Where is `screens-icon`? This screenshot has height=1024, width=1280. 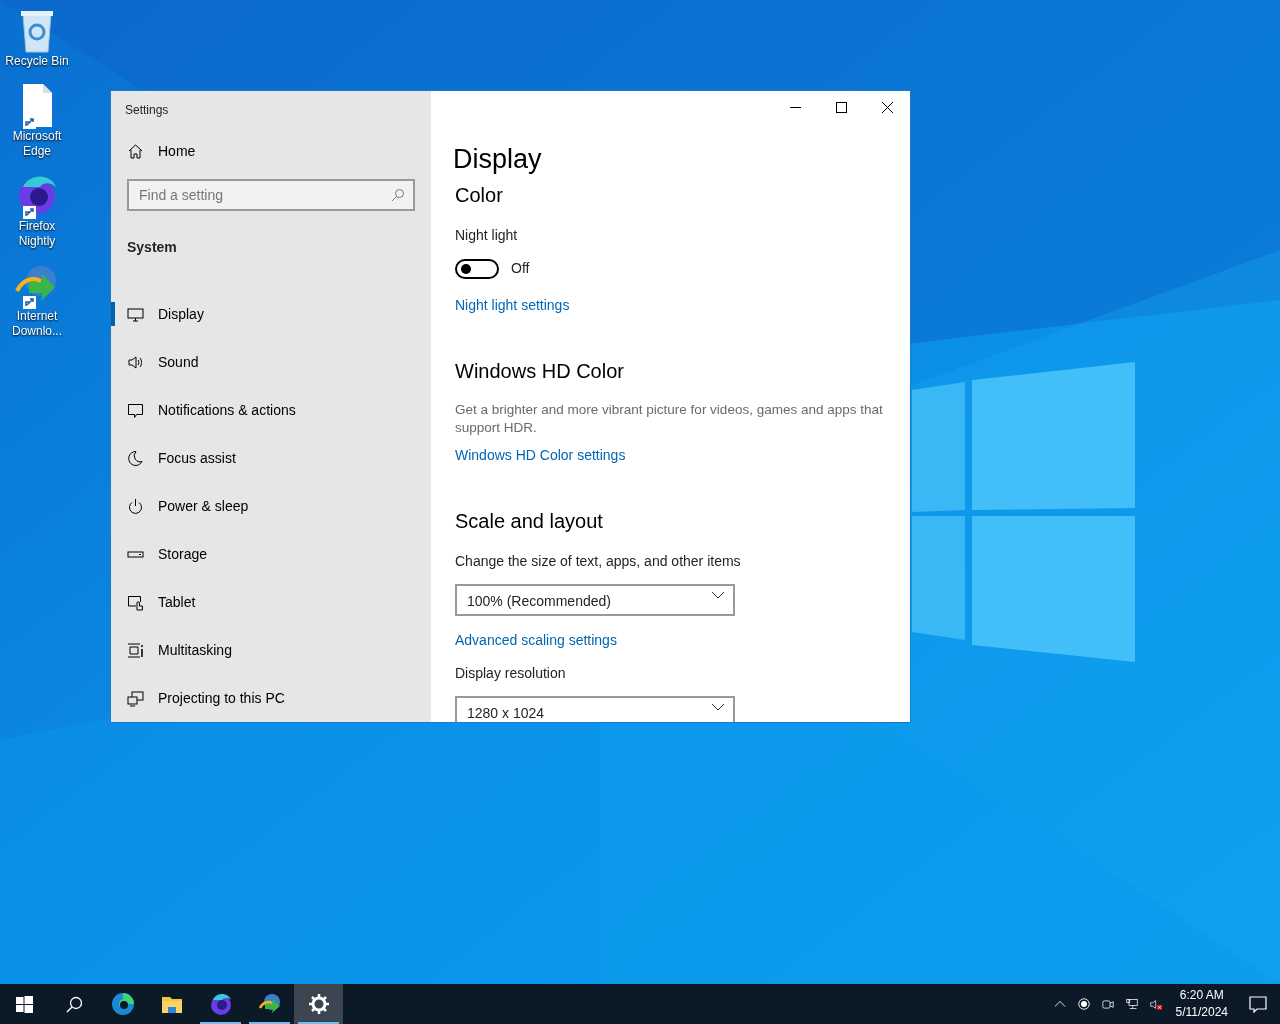 screens-icon is located at coordinates (135, 698).